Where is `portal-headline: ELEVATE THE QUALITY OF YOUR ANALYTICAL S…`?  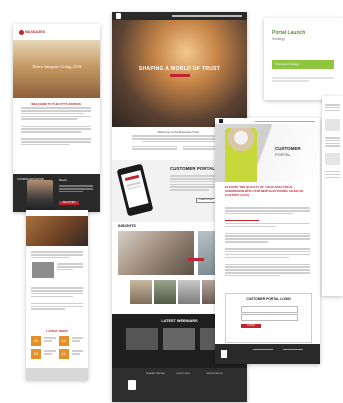 portal-headline: ELEVATE THE QUALITY OF YOUR ANALYTICAL S… is located at coordinates (264, 191).